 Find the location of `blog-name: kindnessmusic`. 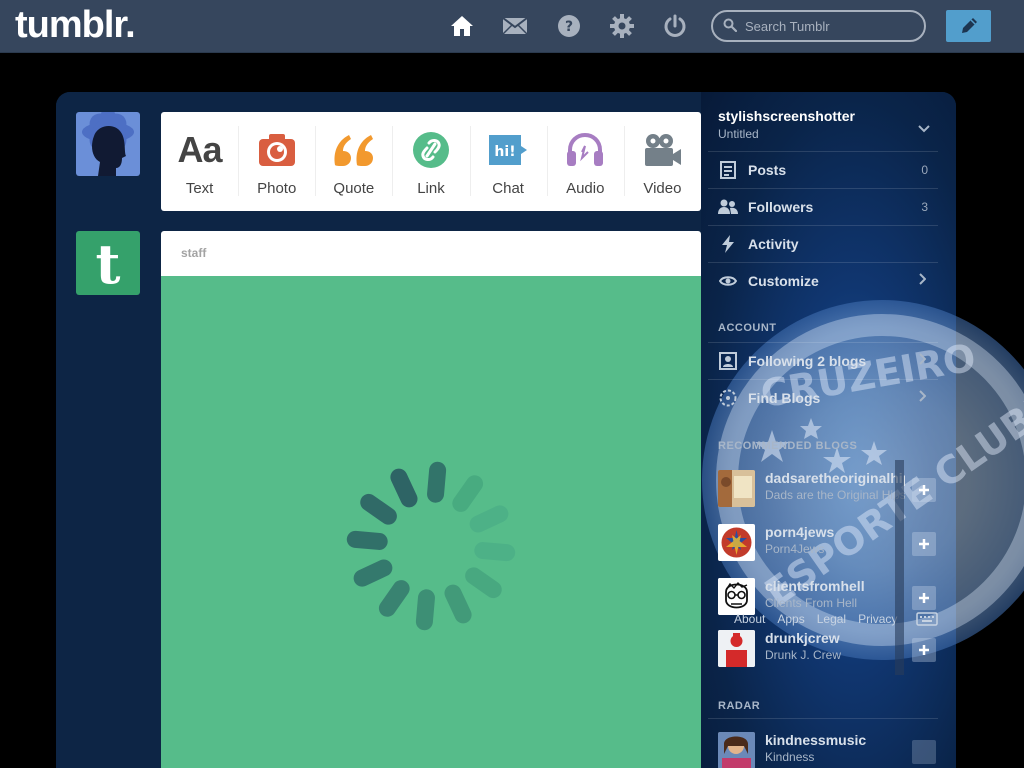

blog-name: kindnessmusic is located at coordinates (835, 740).